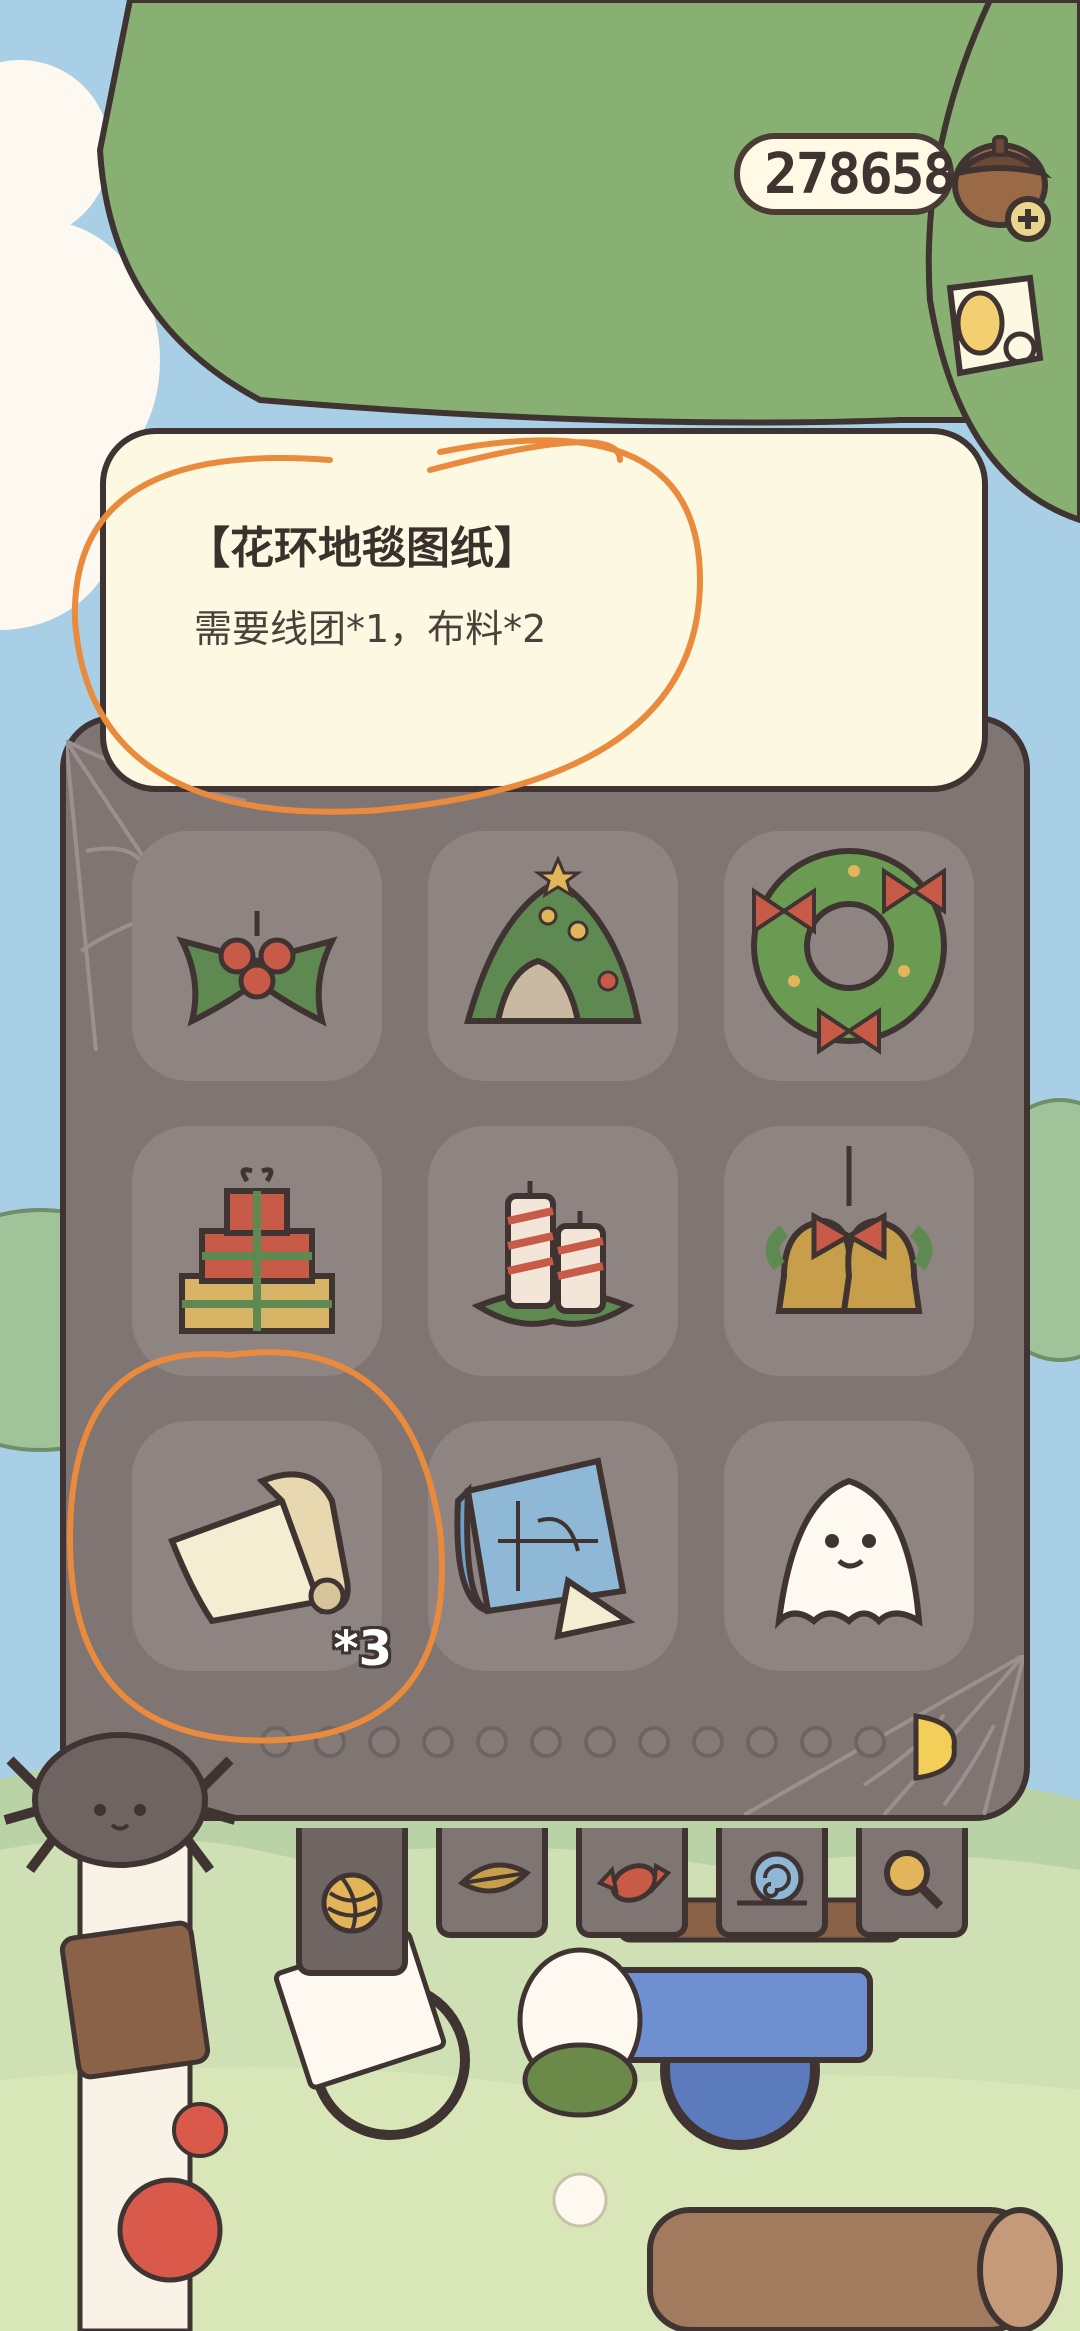  What do you see at coordinates (860, 174) in the screenshot?
I see `currency-amount: 278658` at bounding box center [860, 174].